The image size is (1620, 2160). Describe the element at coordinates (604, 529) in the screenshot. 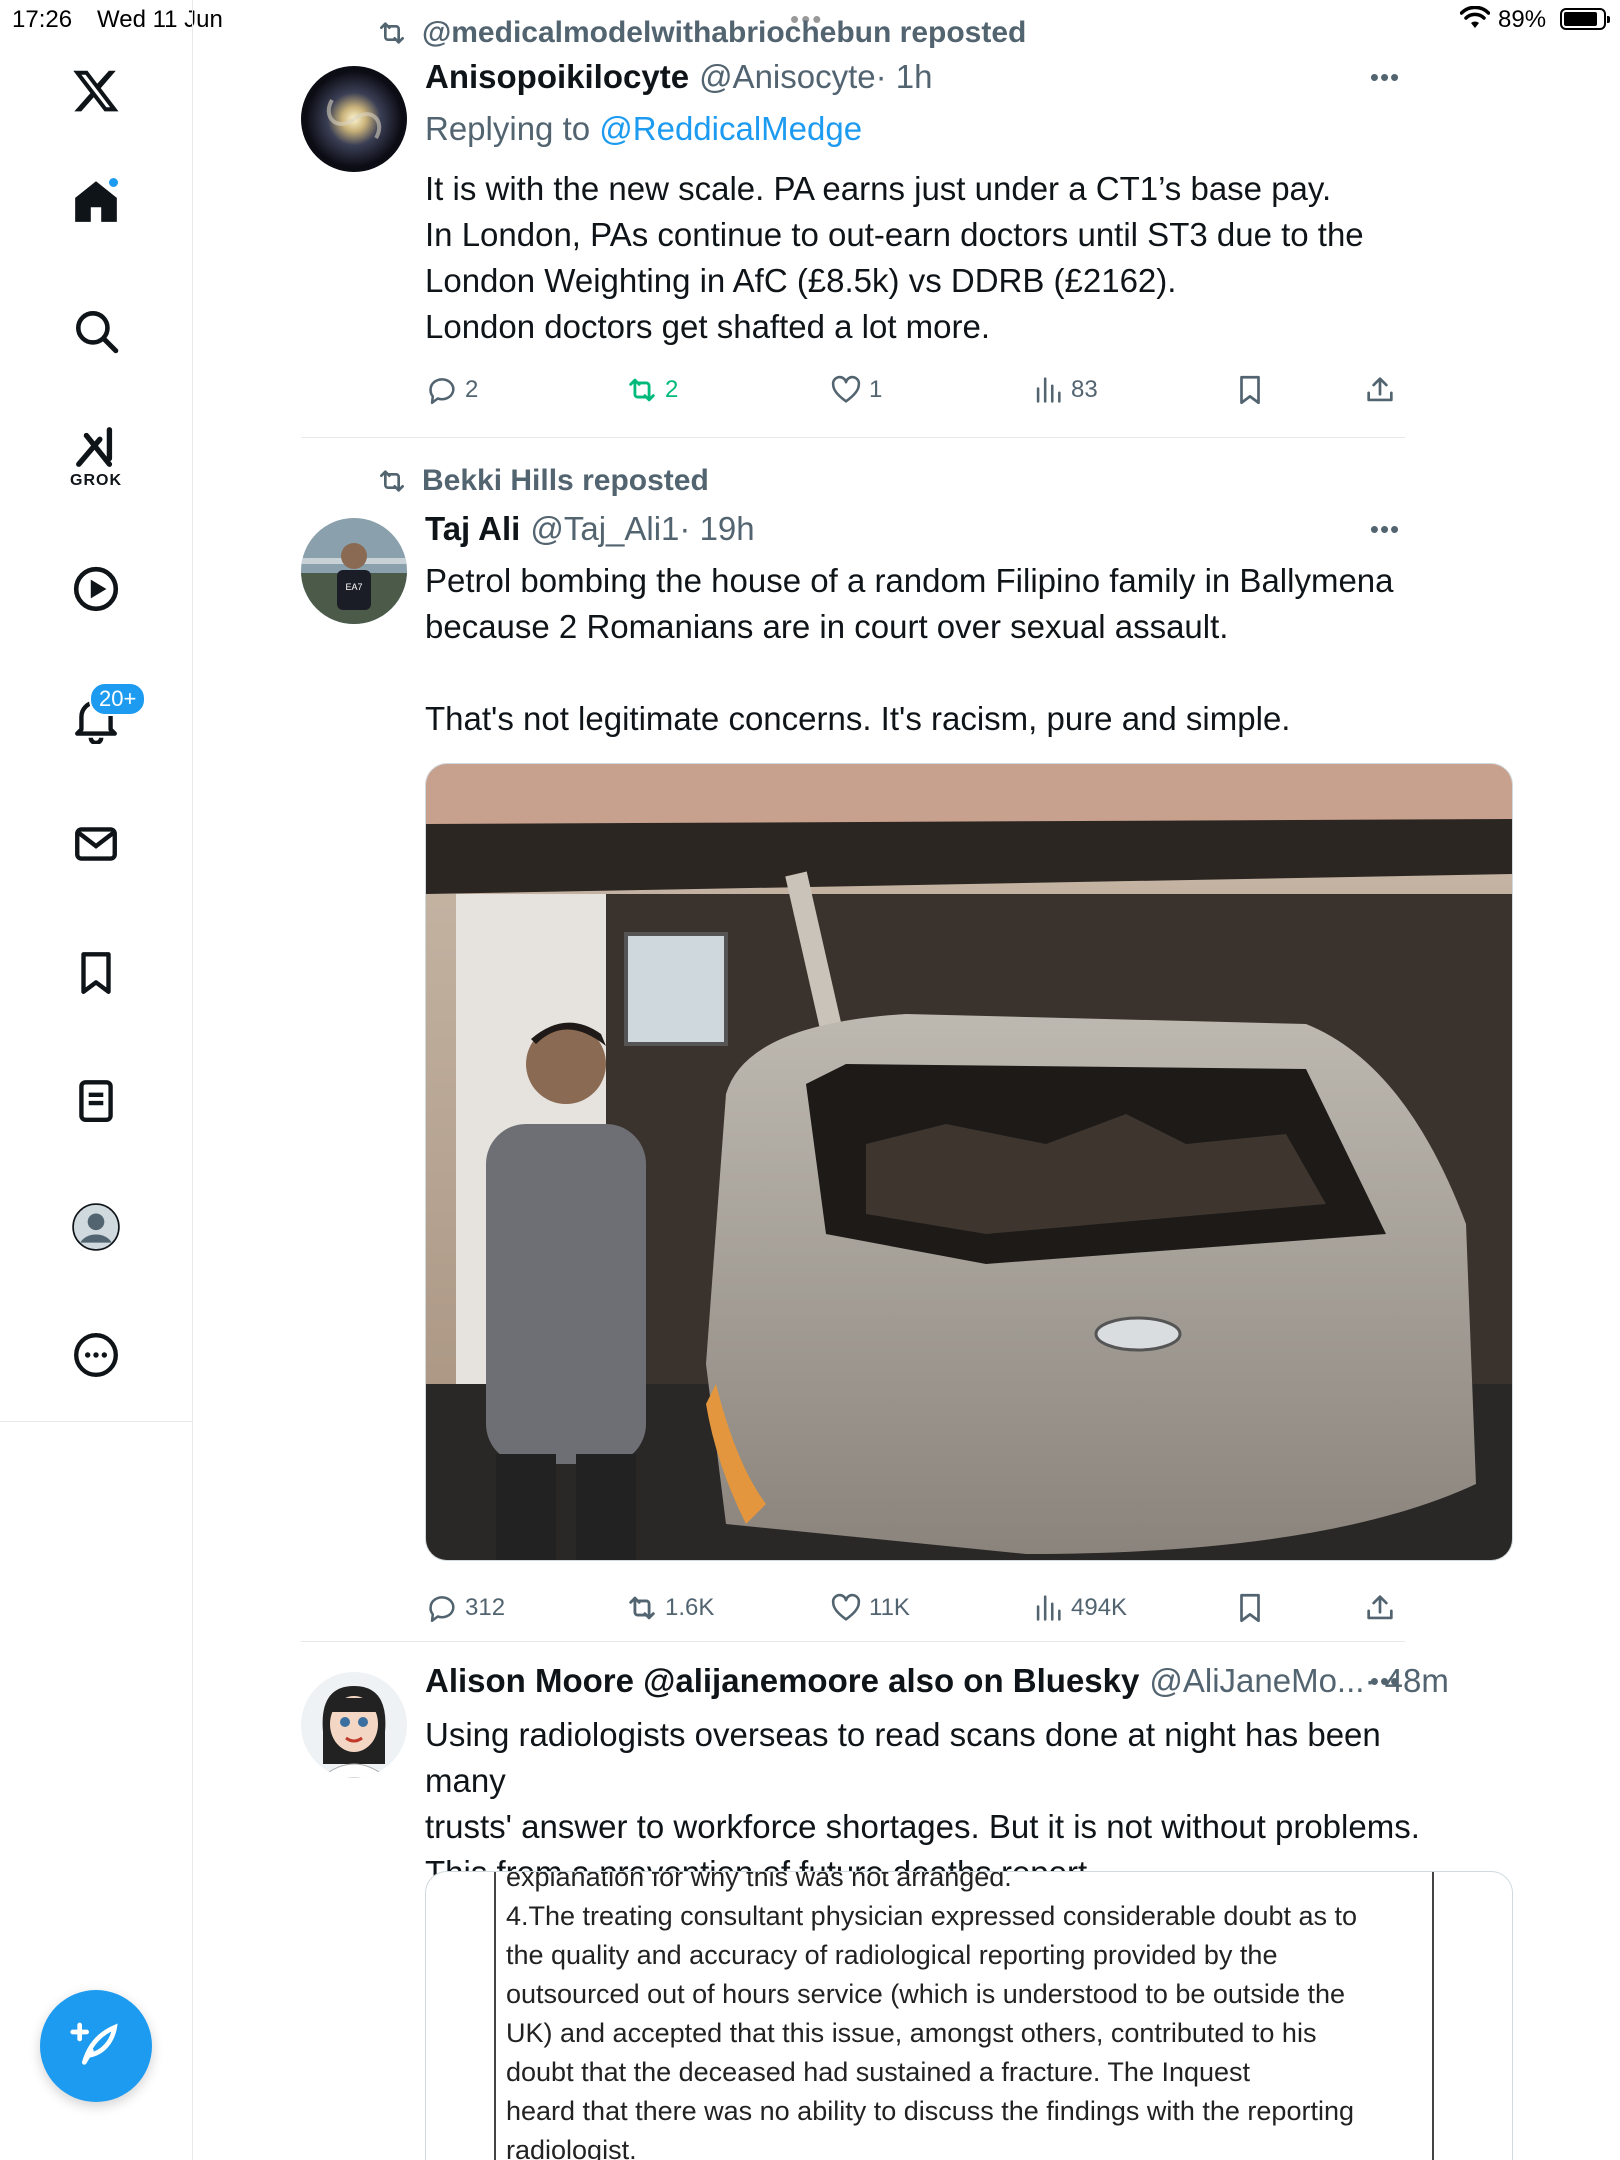

I see `author-handle: @Taj_Ali1` at that location.